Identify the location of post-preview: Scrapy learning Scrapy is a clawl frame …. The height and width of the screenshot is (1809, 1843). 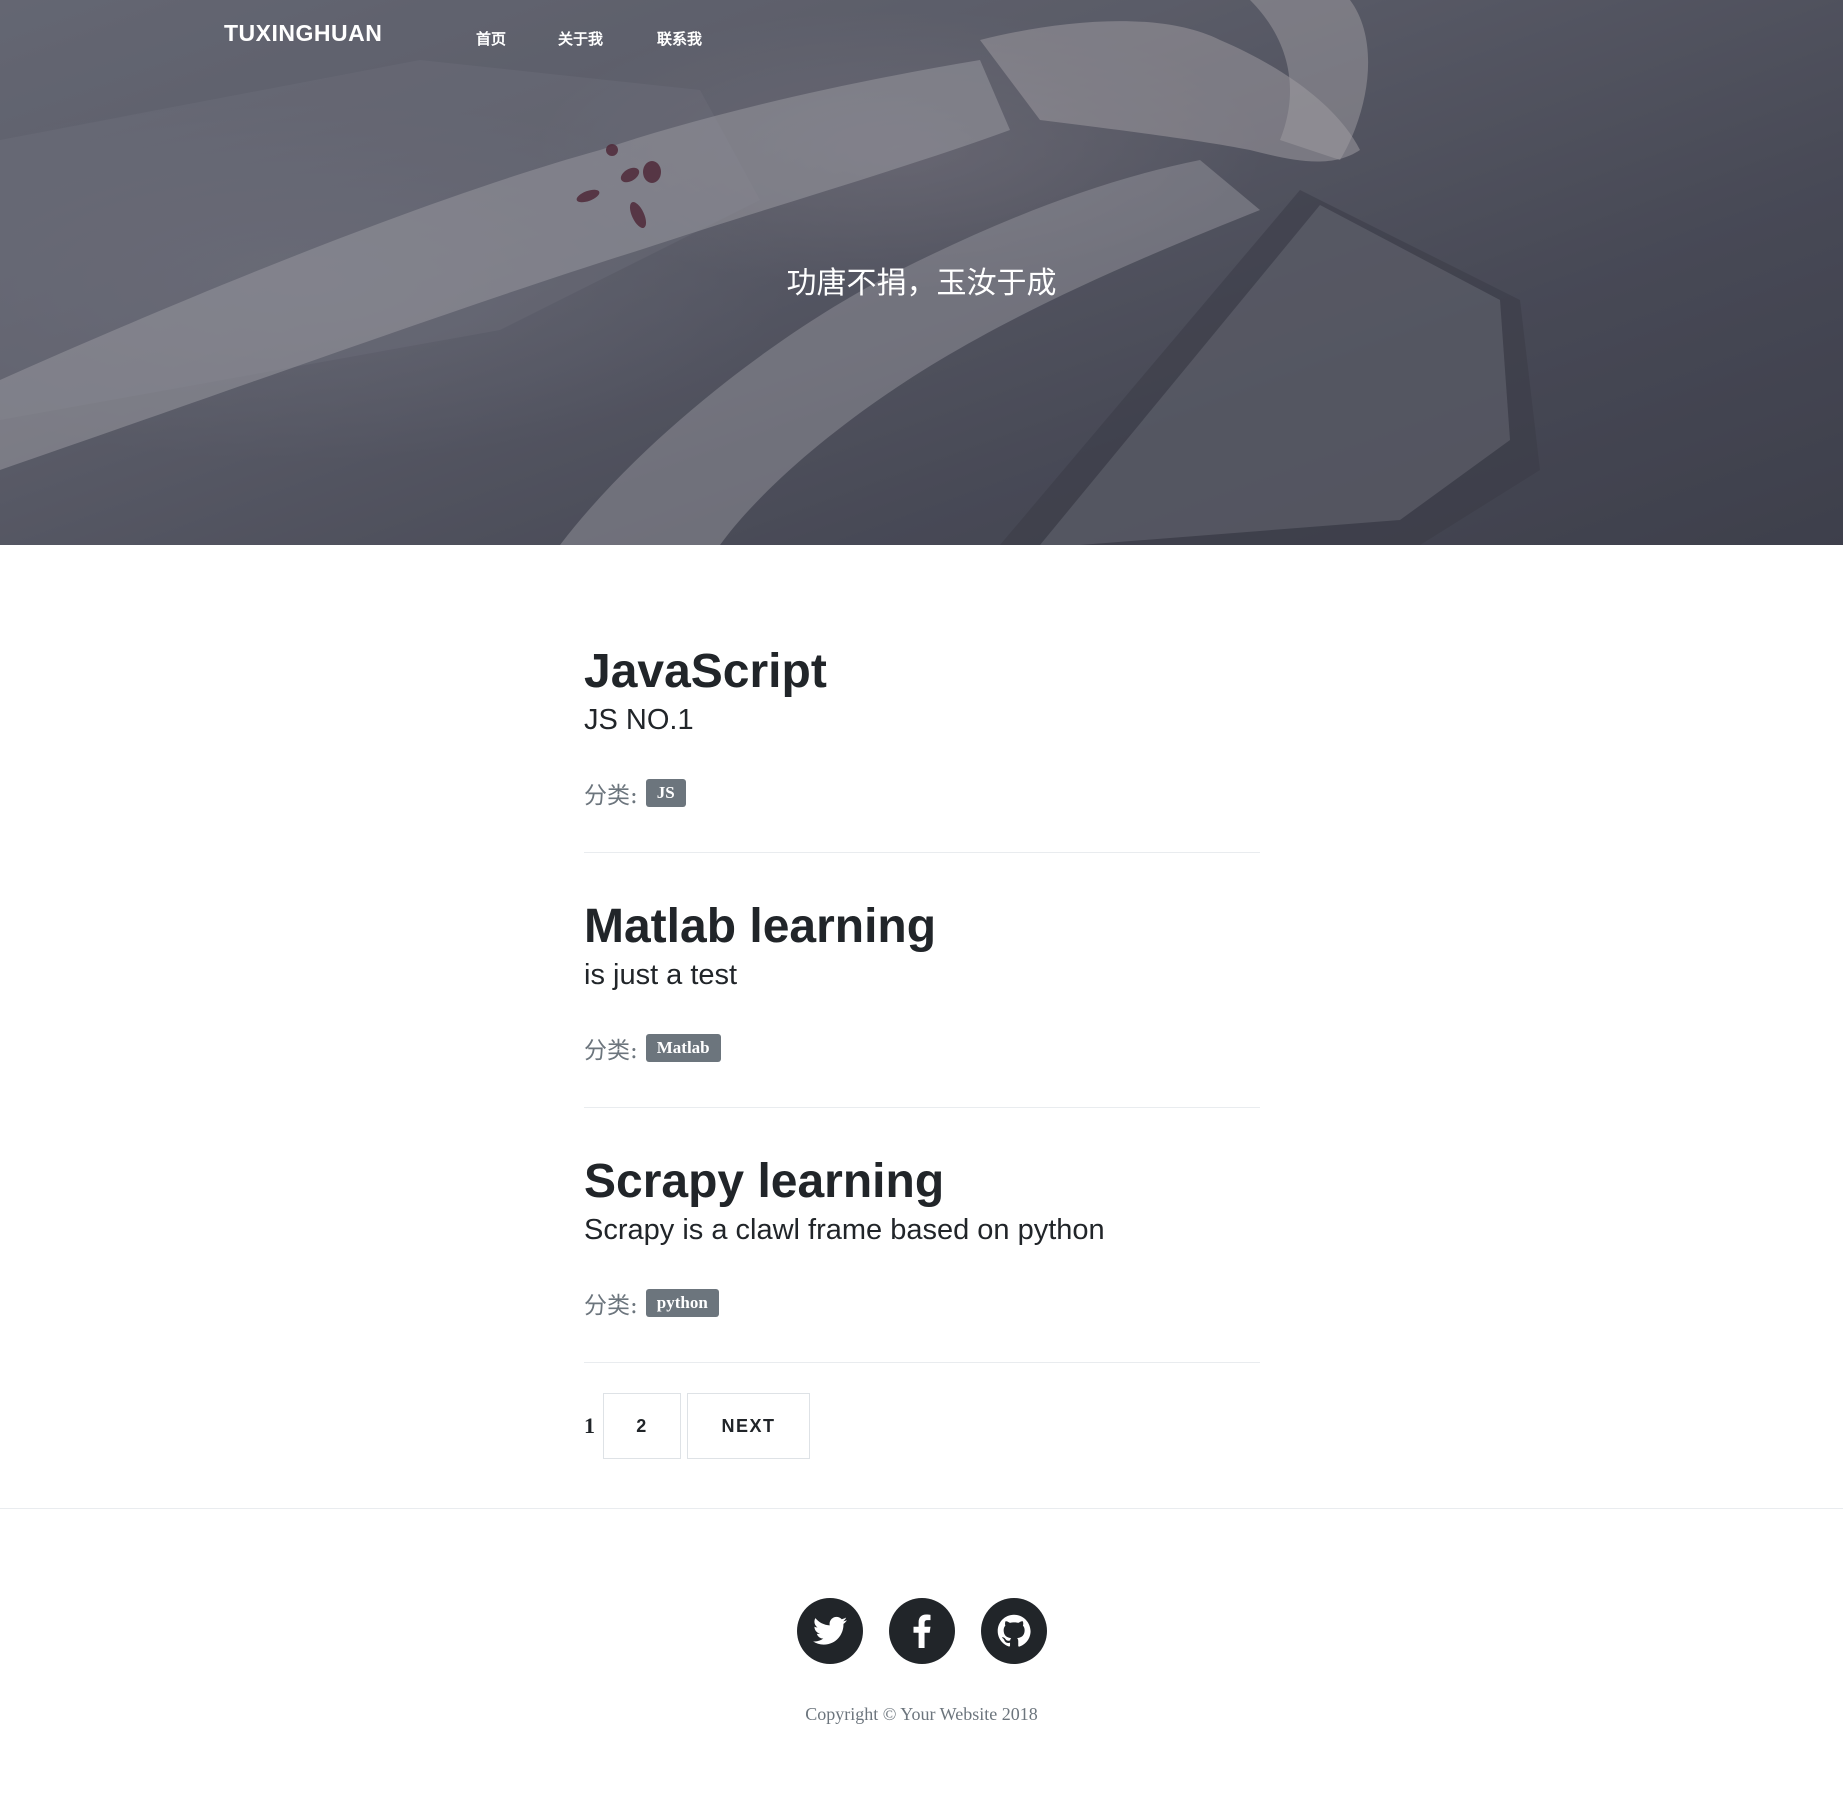
(922, 1256).